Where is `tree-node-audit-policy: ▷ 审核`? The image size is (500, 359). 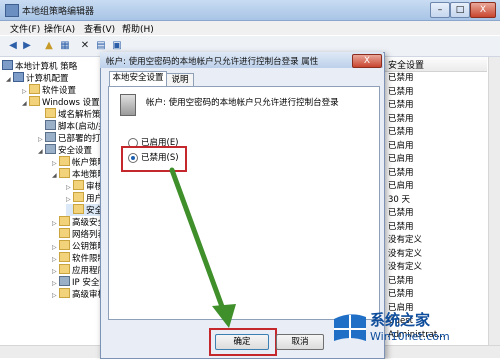 tree-node-audit-policy: ▷ 审核 is located at coordinates (84, 186).